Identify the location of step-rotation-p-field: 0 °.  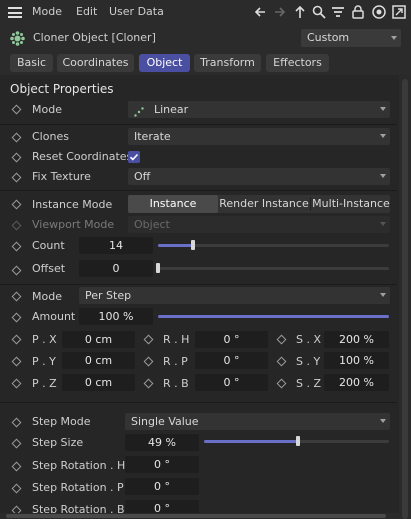
(162, 486).